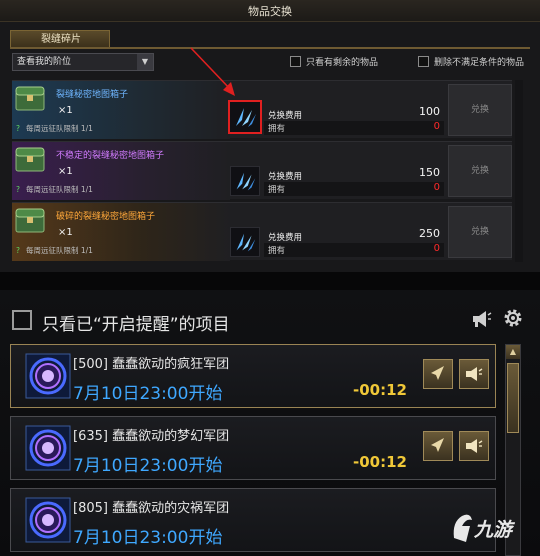 Image resolution: width=540 pixels, height=556 pixels. I want to click on reminder-only-checkbox, so click(22, 320).